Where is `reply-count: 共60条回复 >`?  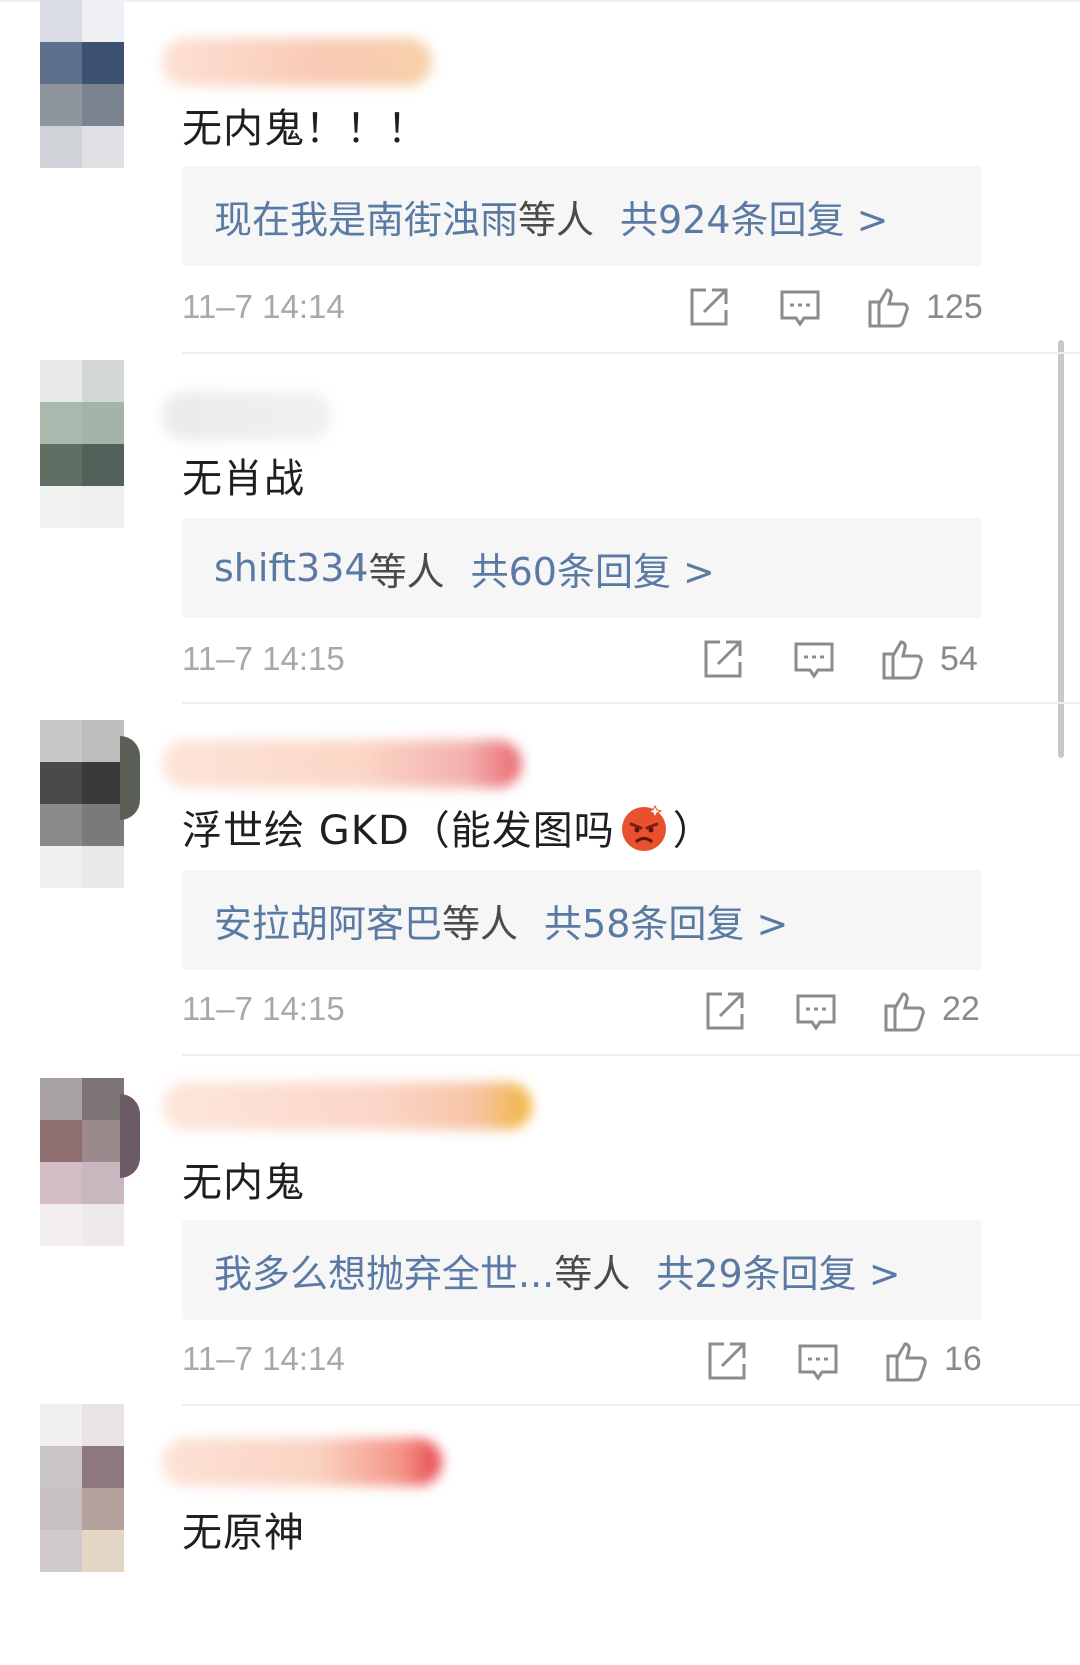
reply-count: 共60条回复 > is located at coordinates (592, 571).